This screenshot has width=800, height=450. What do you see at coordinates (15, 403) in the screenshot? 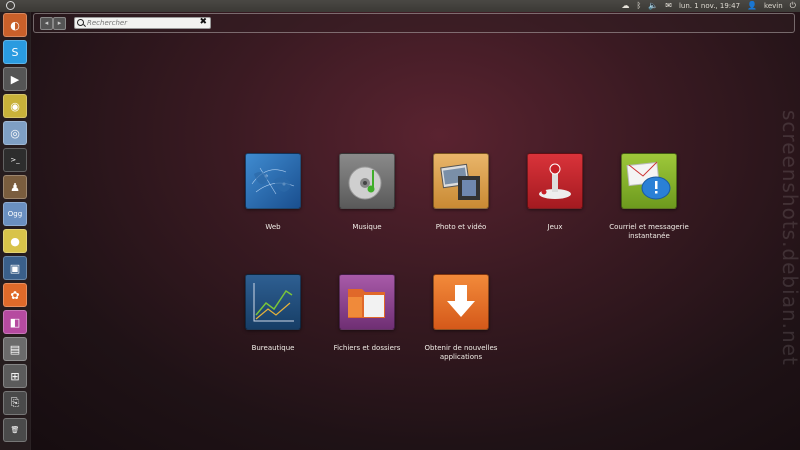
I see `launcher-usb: ⎘` at bounding box center [15, 403].